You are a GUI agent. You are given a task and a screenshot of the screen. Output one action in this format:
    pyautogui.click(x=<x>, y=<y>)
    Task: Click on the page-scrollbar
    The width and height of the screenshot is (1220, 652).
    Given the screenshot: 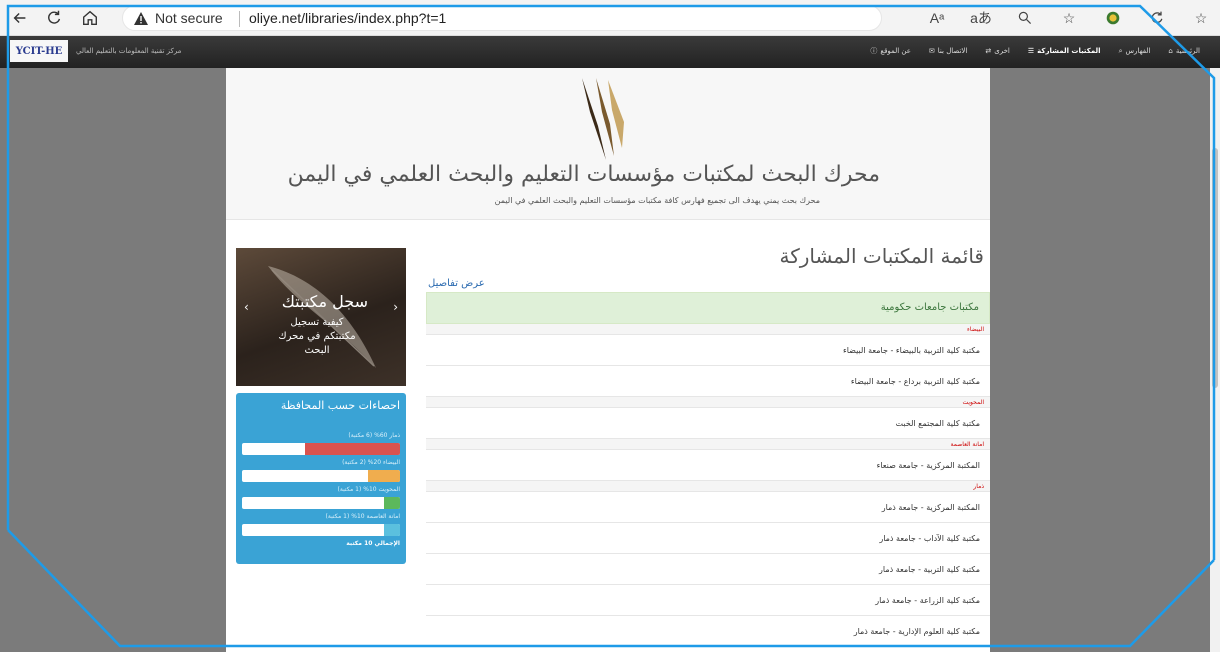 What is the action you would take?
    pyautogui.click(x=1215, y=360)
    